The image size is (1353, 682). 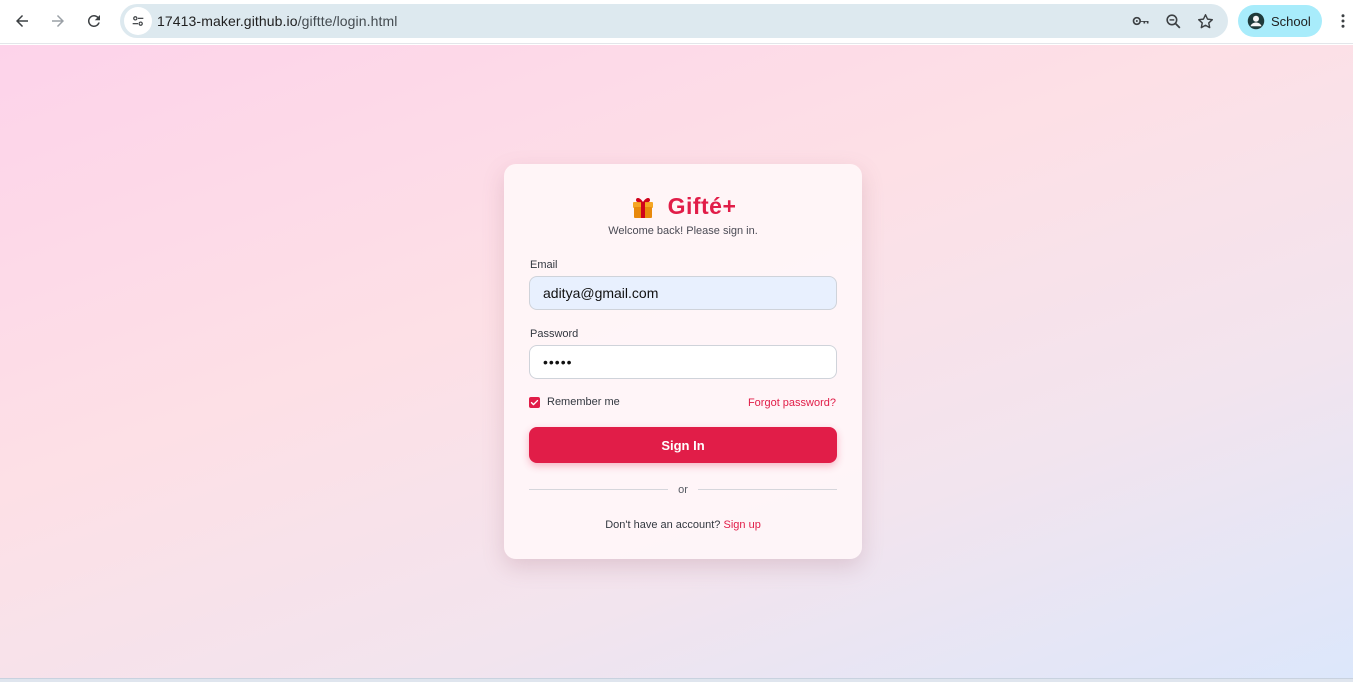 I want to click on page-bottom-edge, so click(x=676, y=680).